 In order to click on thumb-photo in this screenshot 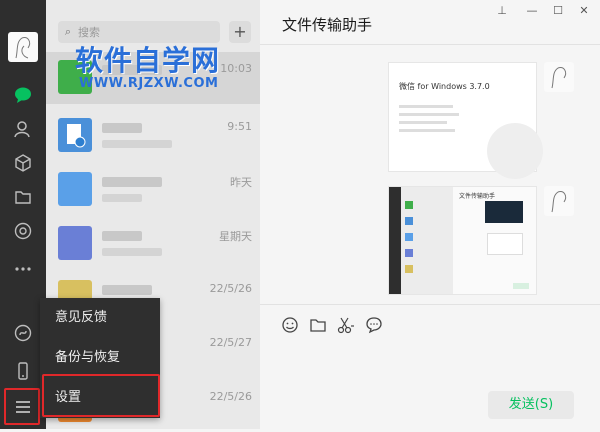, I will do `click(504, 212)`.